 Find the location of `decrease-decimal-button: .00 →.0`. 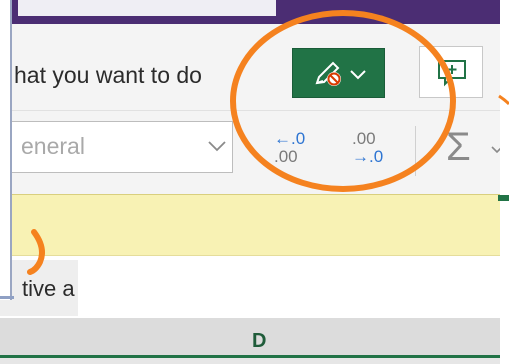

decrease-decimal-button: .00 →.0 is located at coordinates (373, 150).